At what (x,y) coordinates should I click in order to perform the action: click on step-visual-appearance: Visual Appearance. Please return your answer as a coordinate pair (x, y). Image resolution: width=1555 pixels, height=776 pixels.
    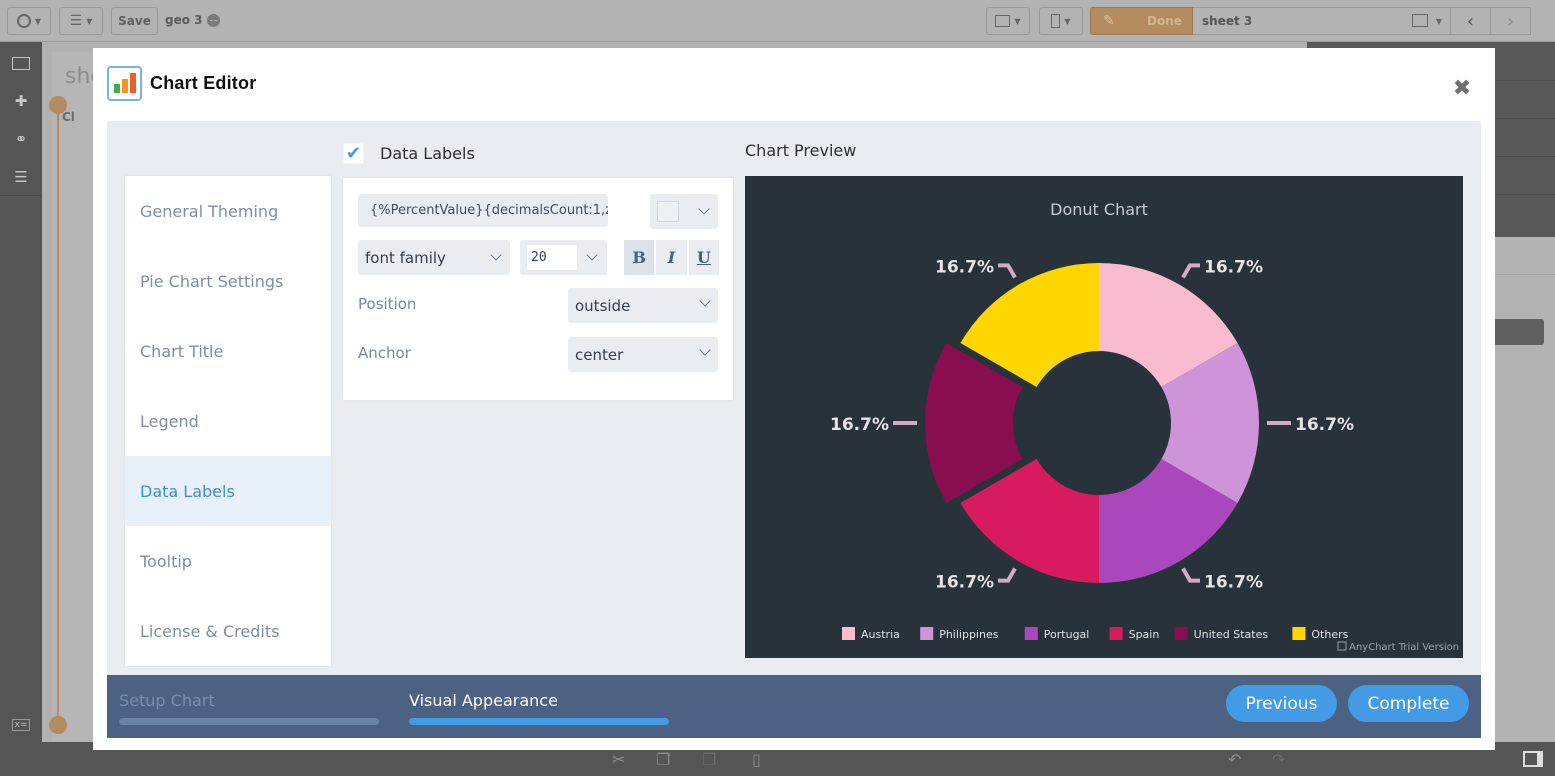
    Looking at the image, I should click on (539, 706).